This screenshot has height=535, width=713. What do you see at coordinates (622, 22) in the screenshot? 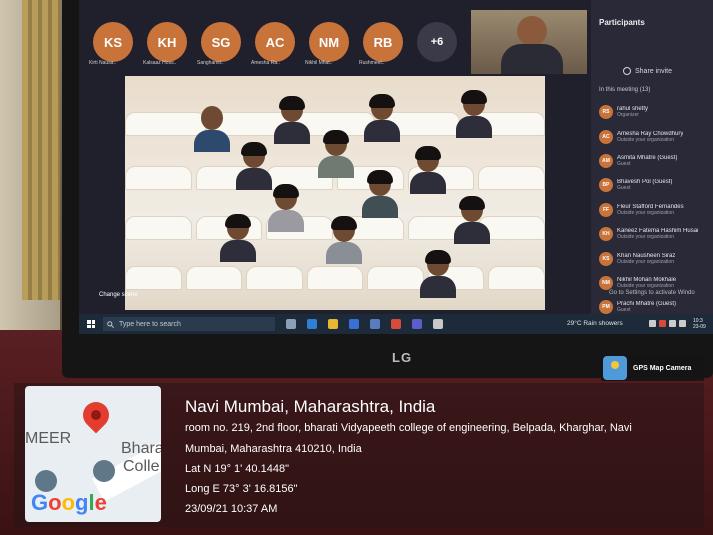
I see `panel-title: Participants` at bounding box center [622, 22].